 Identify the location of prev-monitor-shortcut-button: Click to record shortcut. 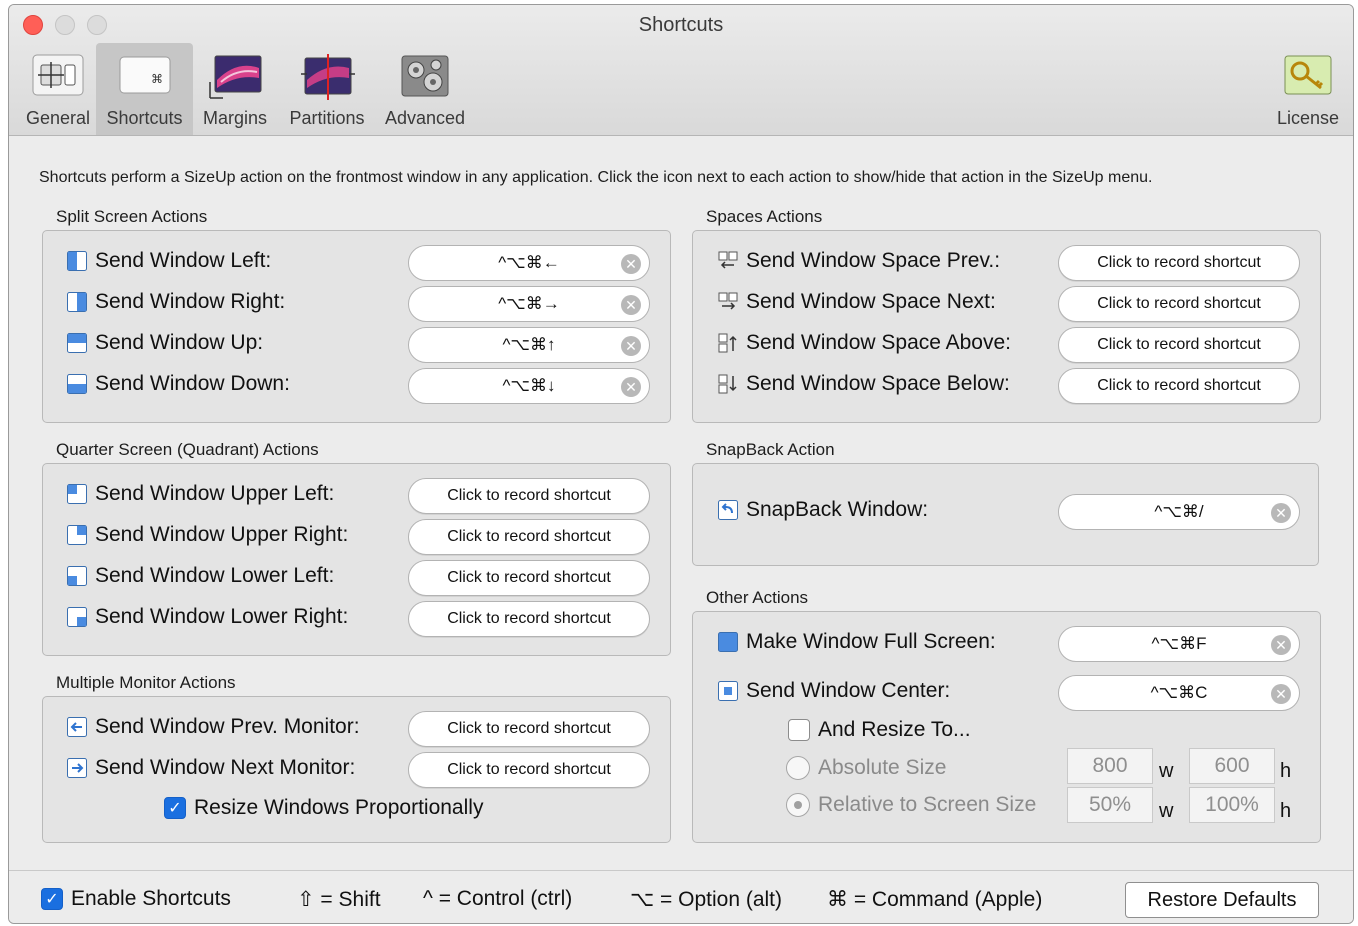
(529, 729).